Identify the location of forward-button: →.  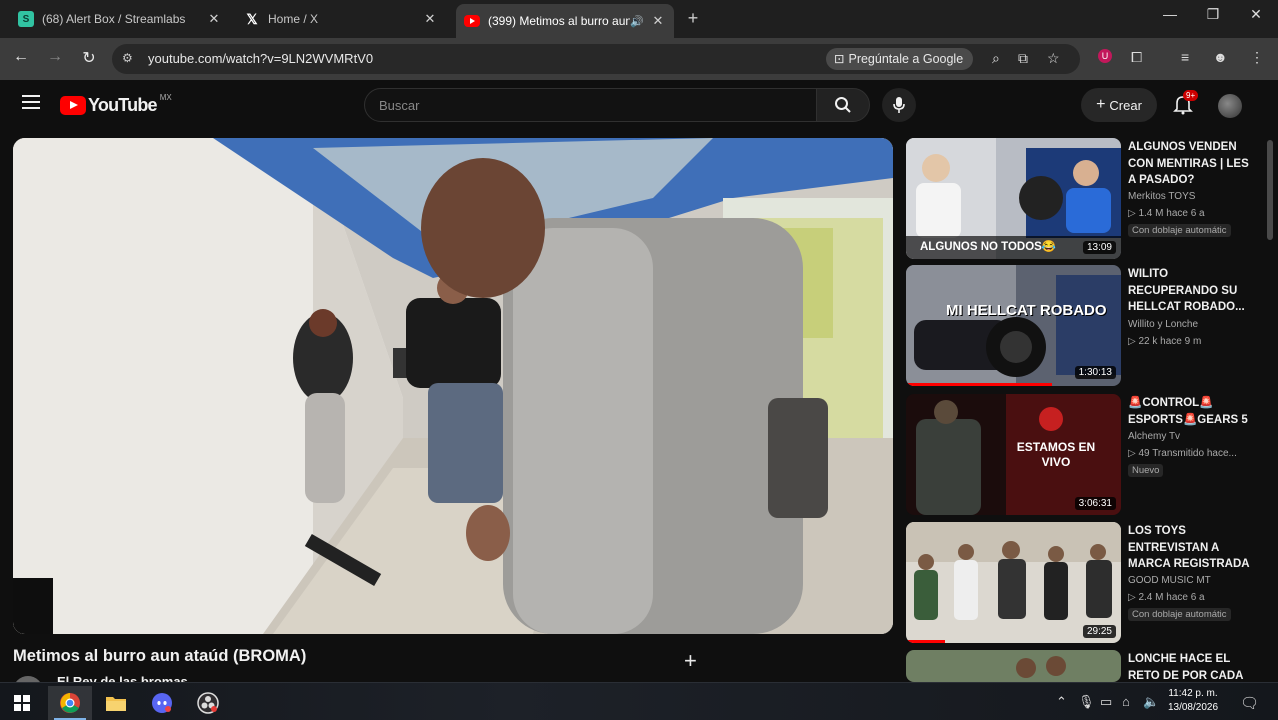
(55, 57).